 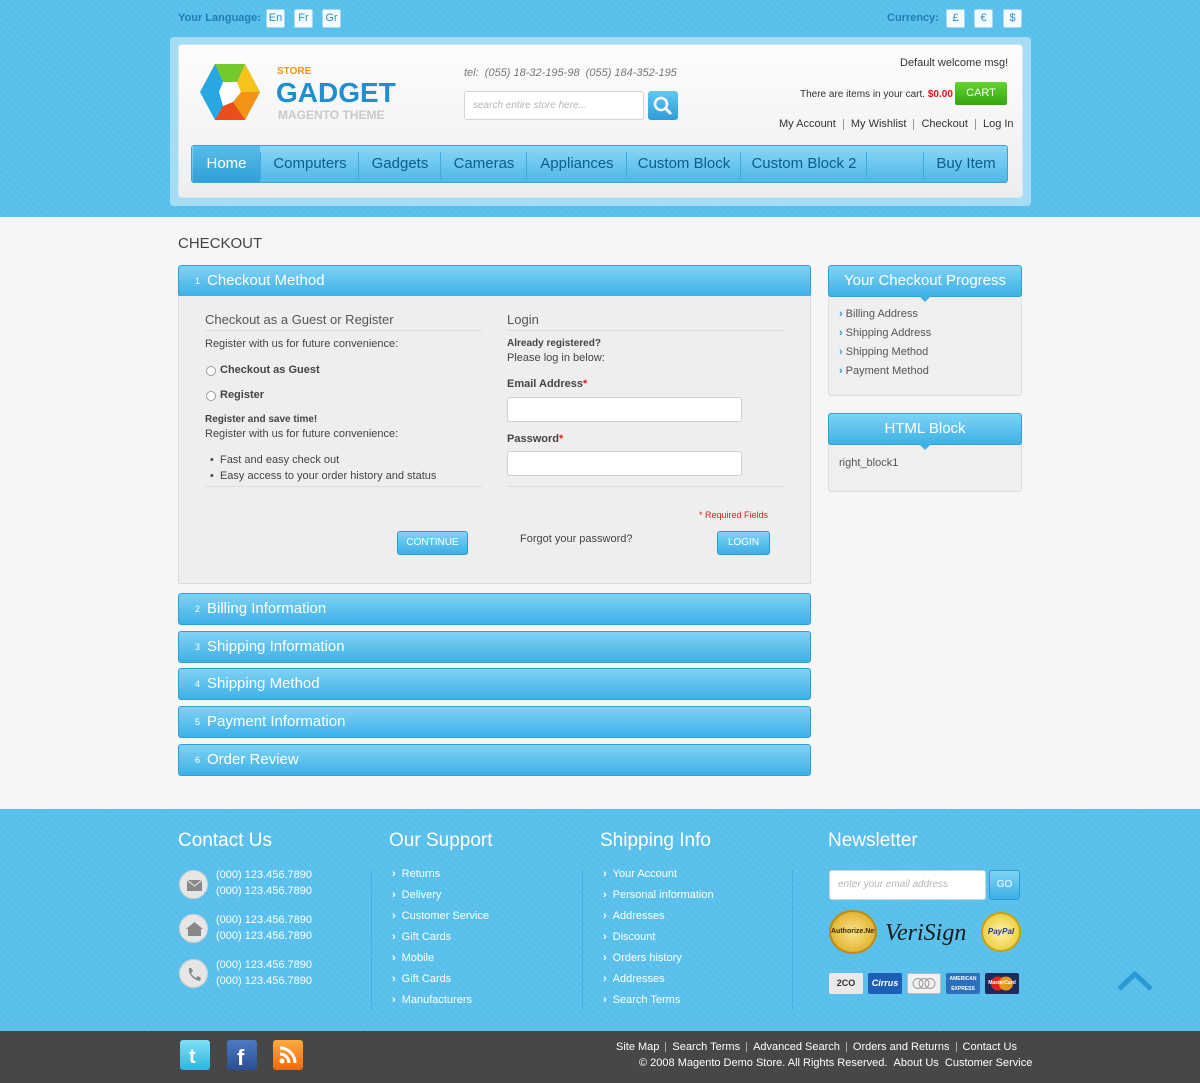 I want to click on paypal-badge: PayPal, so click(x=1001, y=932).